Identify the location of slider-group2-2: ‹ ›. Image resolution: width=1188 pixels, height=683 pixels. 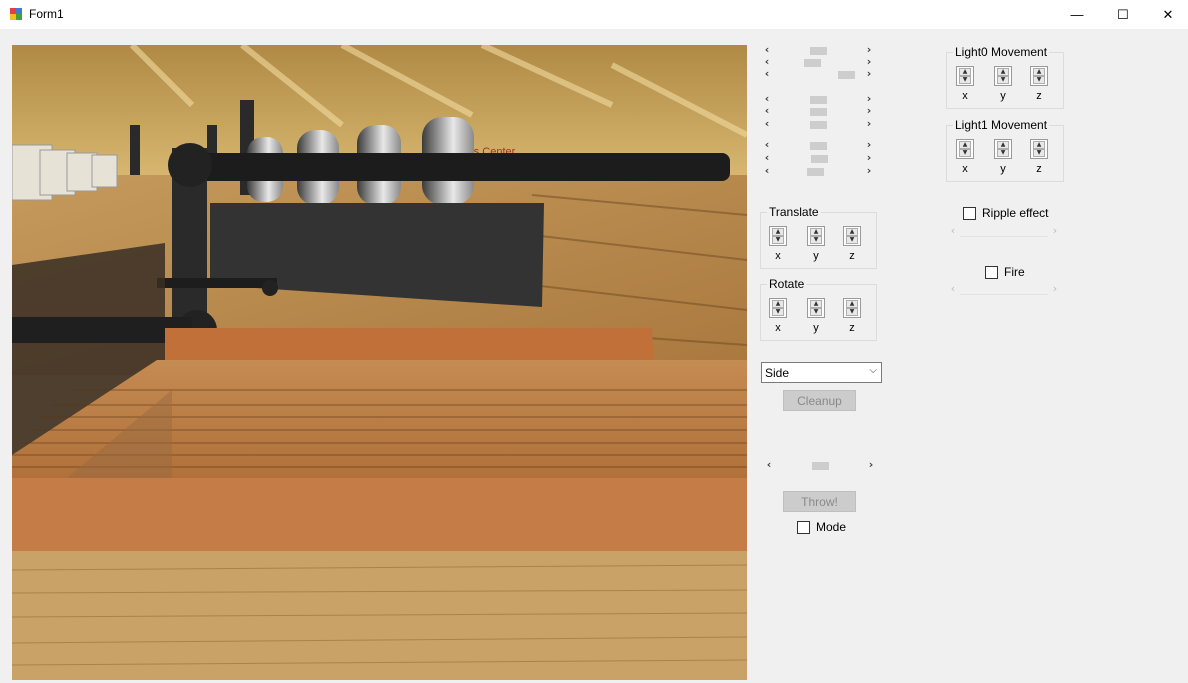
(818, 110).